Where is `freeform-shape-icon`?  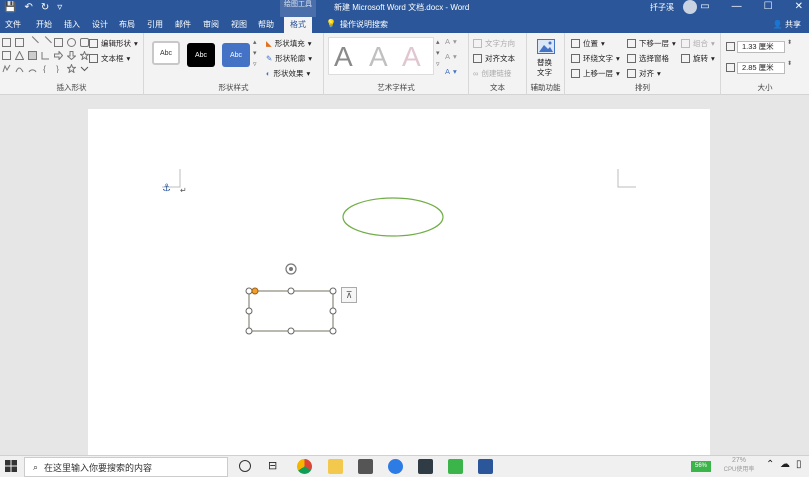
freeform-shape-icon is located at coordinates (6, 68).